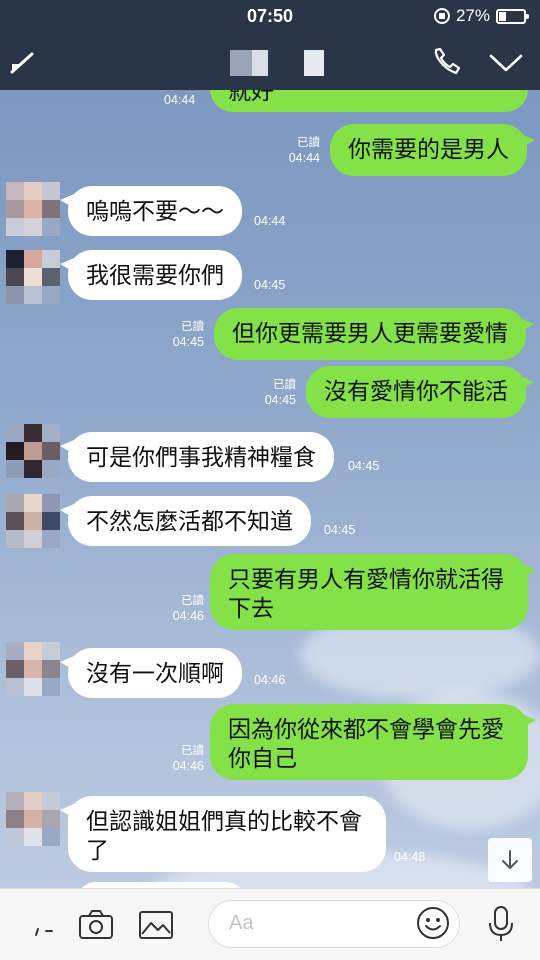 This screenshot has height=960, width=540. Describe the element at coordinates (512, 16) in the screenshot. I see `battery-icon` at that location.